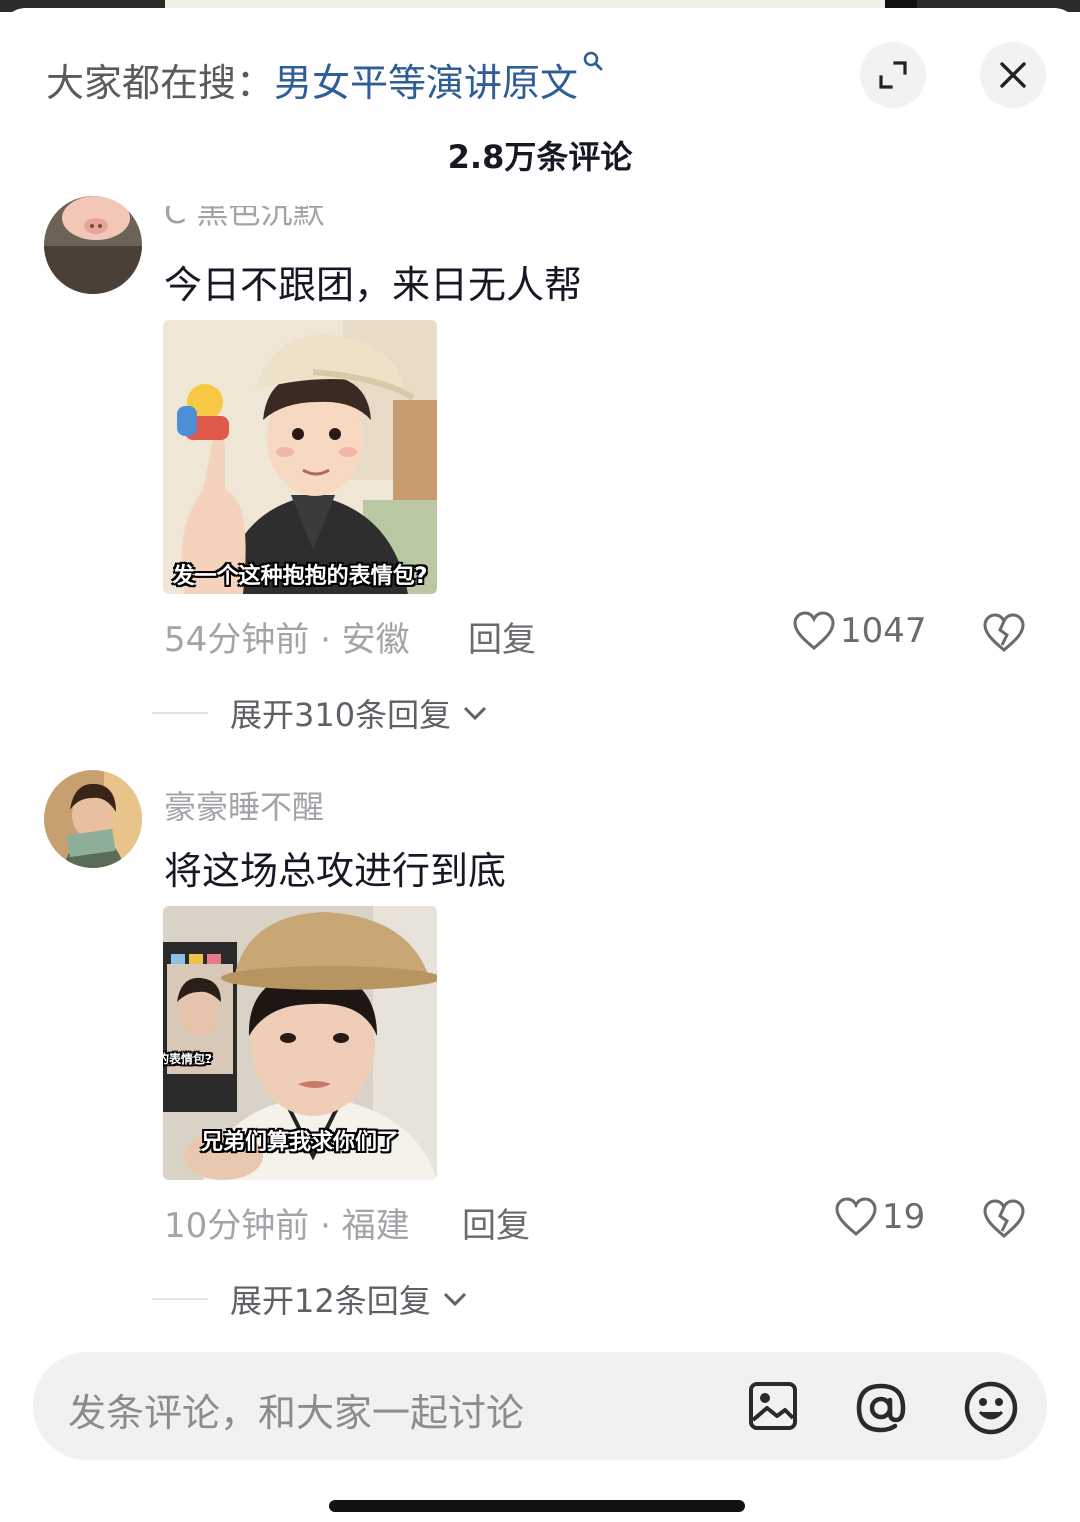 The height and width of the screenshot is (1522, 1080). I want to click on comment-time-location: 54分钟前 · 安徽, so click(287, 640).